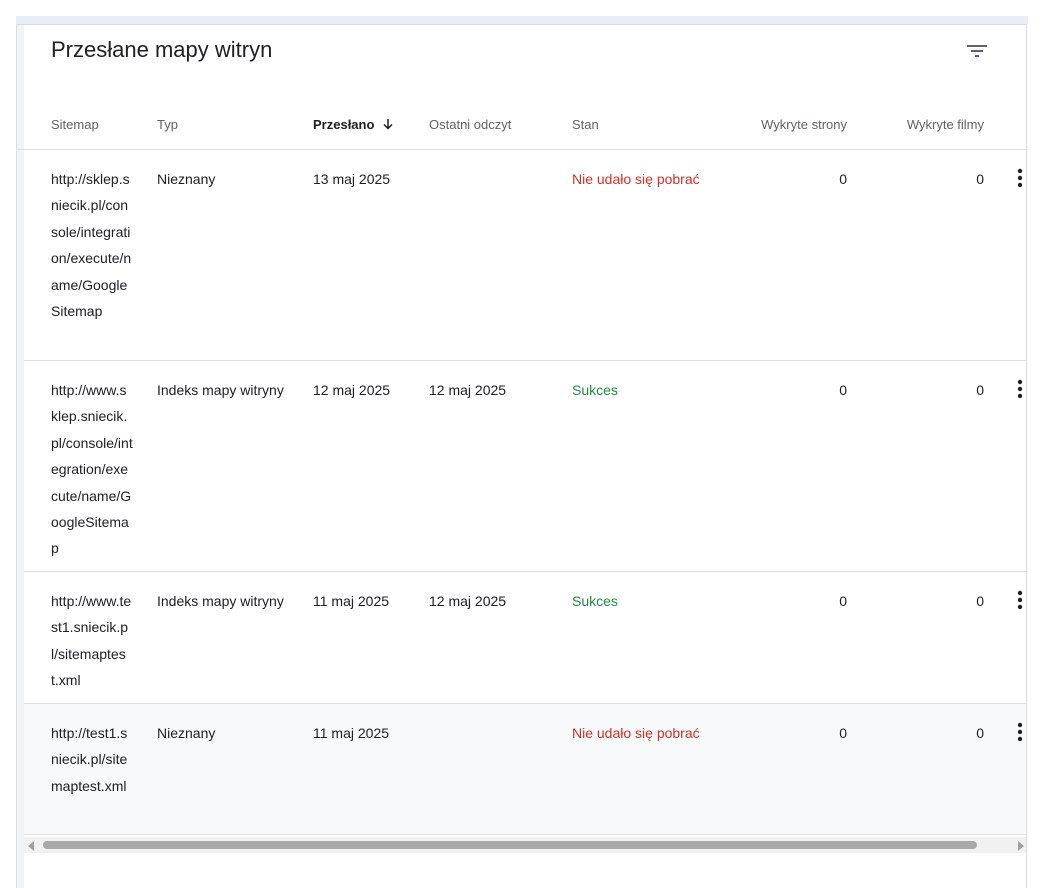 Image resolution: width=1044 pixels, height=888 pixels. What do you see at coordinates (352, 390) in the screenshot?
I see `submitted-date: 12 maj 2025` at bounding box center [352, 390].